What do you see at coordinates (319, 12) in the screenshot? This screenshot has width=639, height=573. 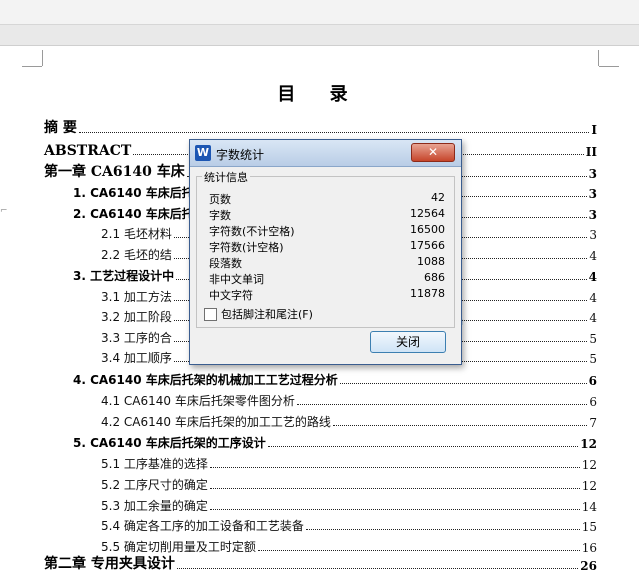 I see `app-top-bar` at bounding box center [319, 12].